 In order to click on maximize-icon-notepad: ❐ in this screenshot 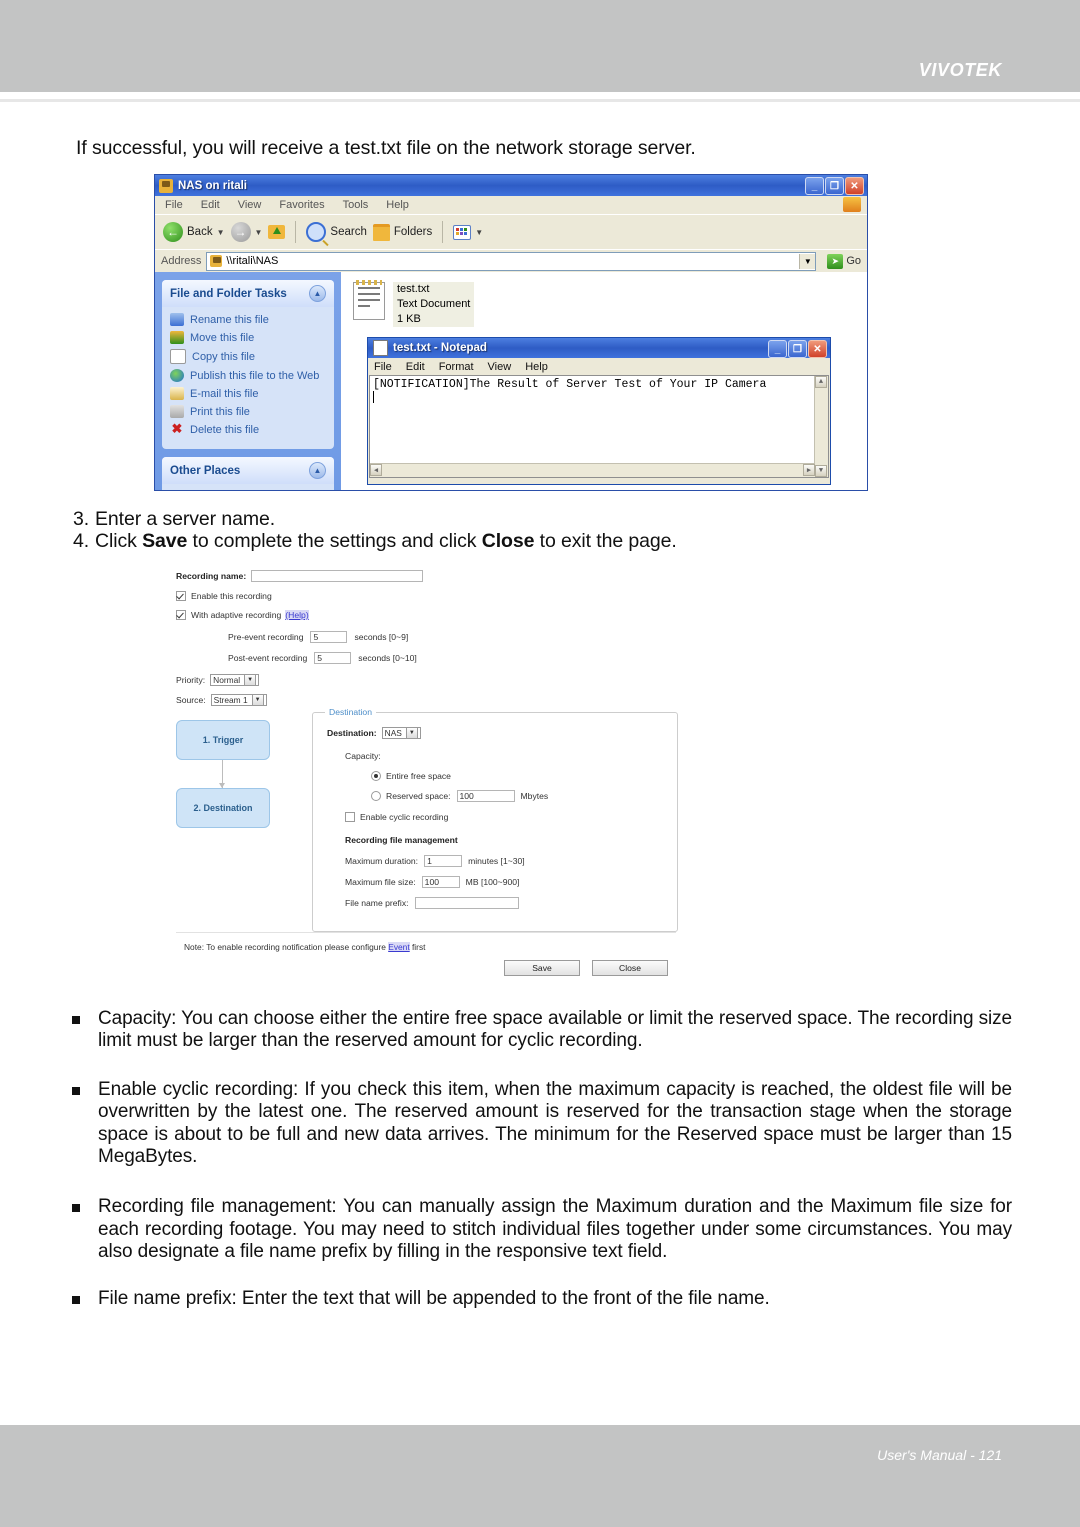, I will do `click(797, 349)`.